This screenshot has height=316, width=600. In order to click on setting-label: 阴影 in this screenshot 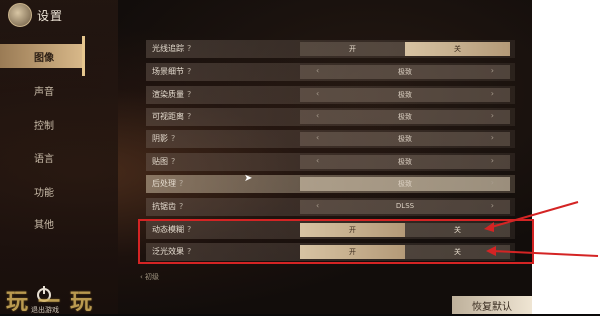, I will do `click(160, 138)`.